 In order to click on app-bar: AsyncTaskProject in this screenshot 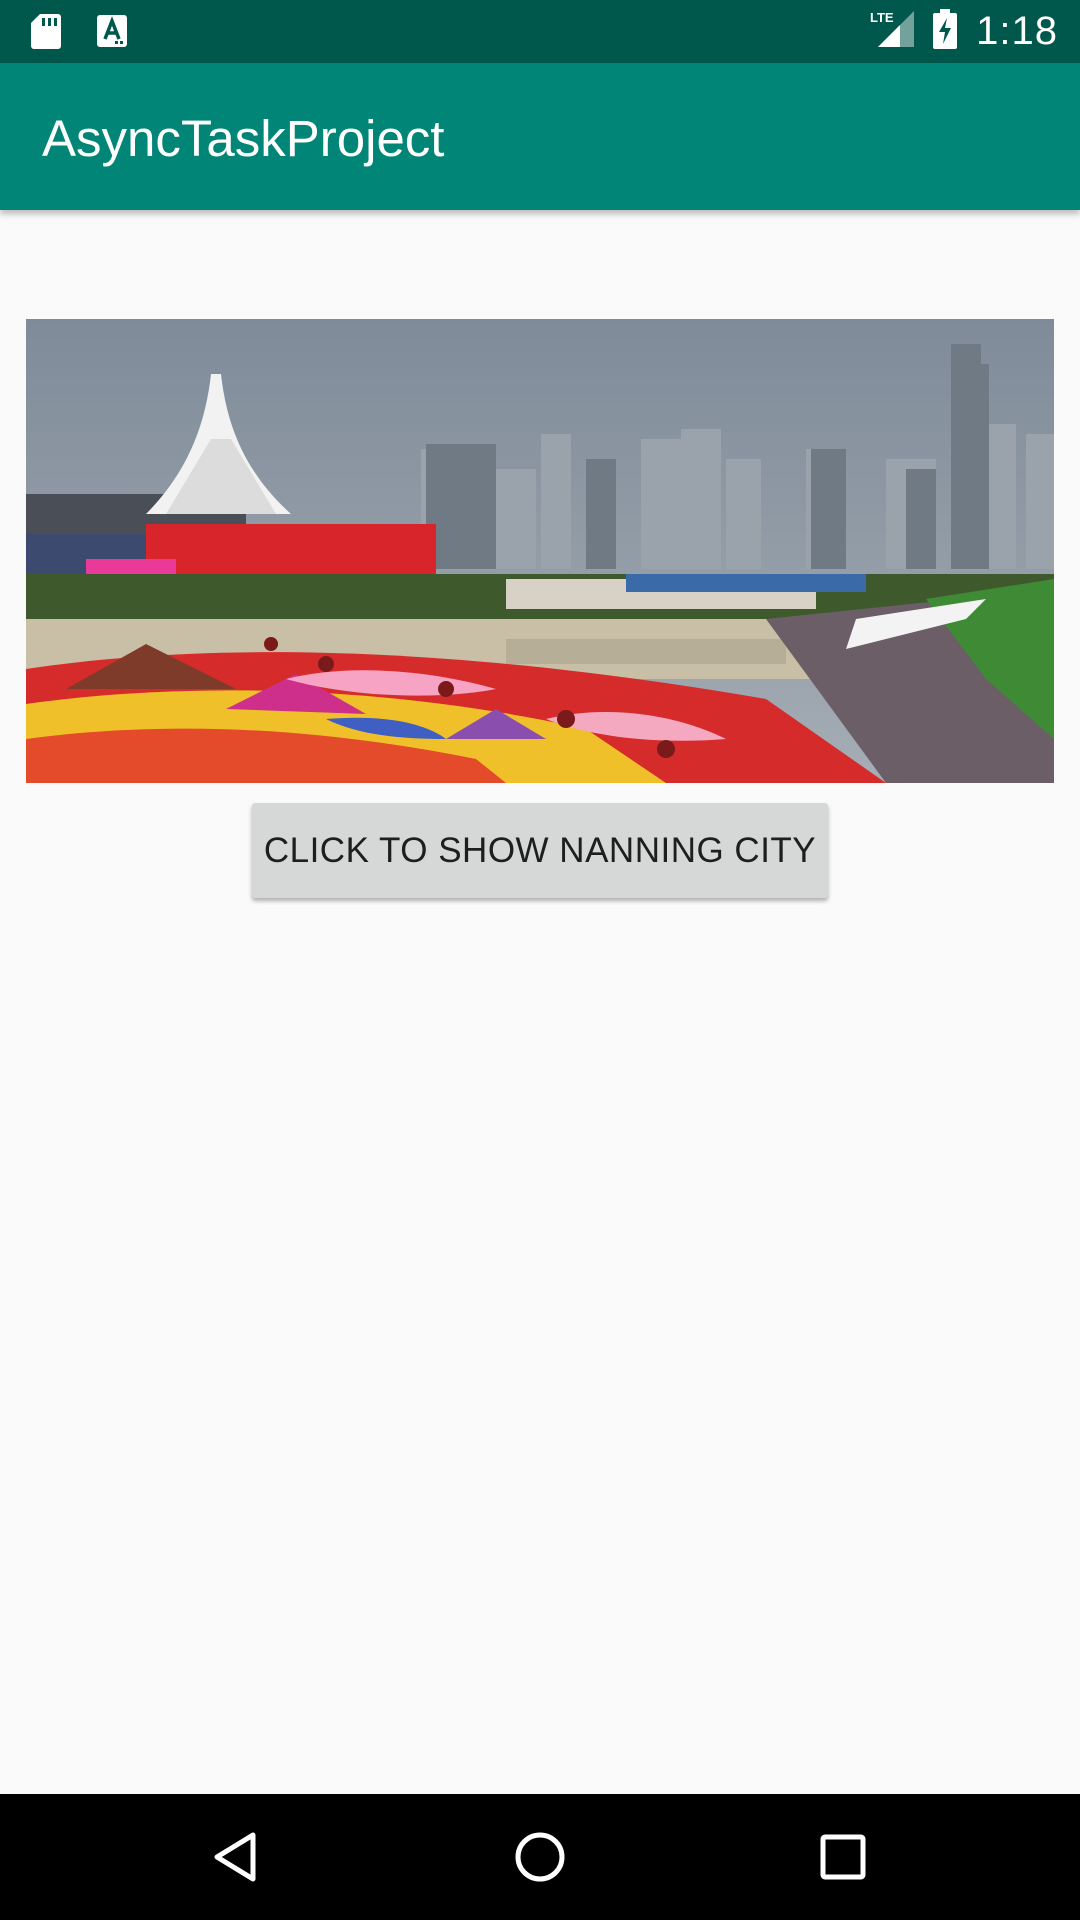, I will do `click(540, 136)`.